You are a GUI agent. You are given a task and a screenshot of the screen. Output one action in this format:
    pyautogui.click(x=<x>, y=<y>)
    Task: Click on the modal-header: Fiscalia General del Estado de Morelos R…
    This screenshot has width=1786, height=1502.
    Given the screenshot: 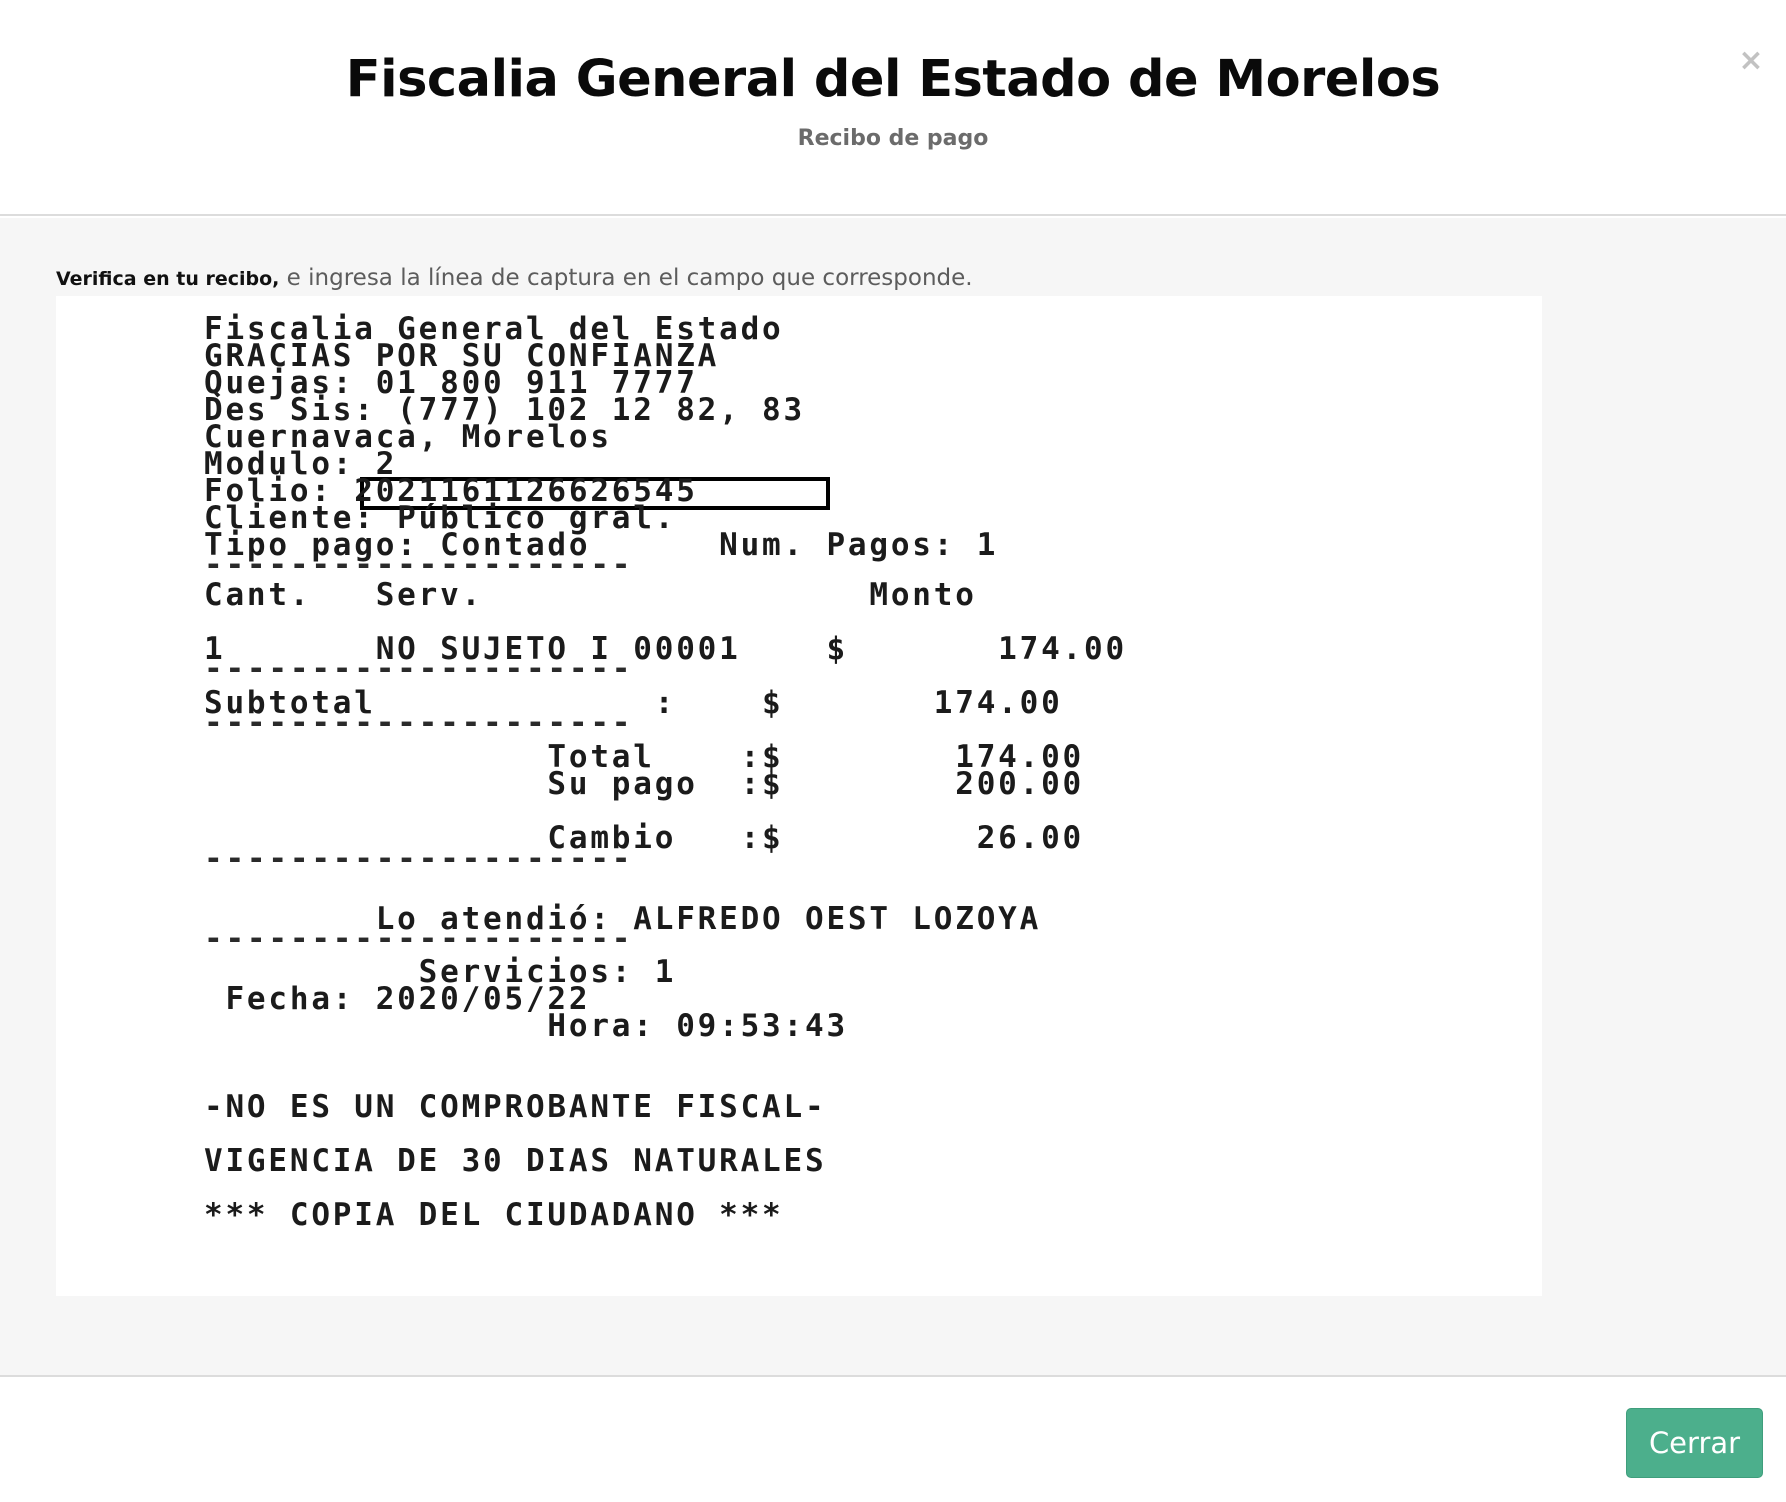 What is the action you would take?
    pyautogui.click(x=893, y=108)
    